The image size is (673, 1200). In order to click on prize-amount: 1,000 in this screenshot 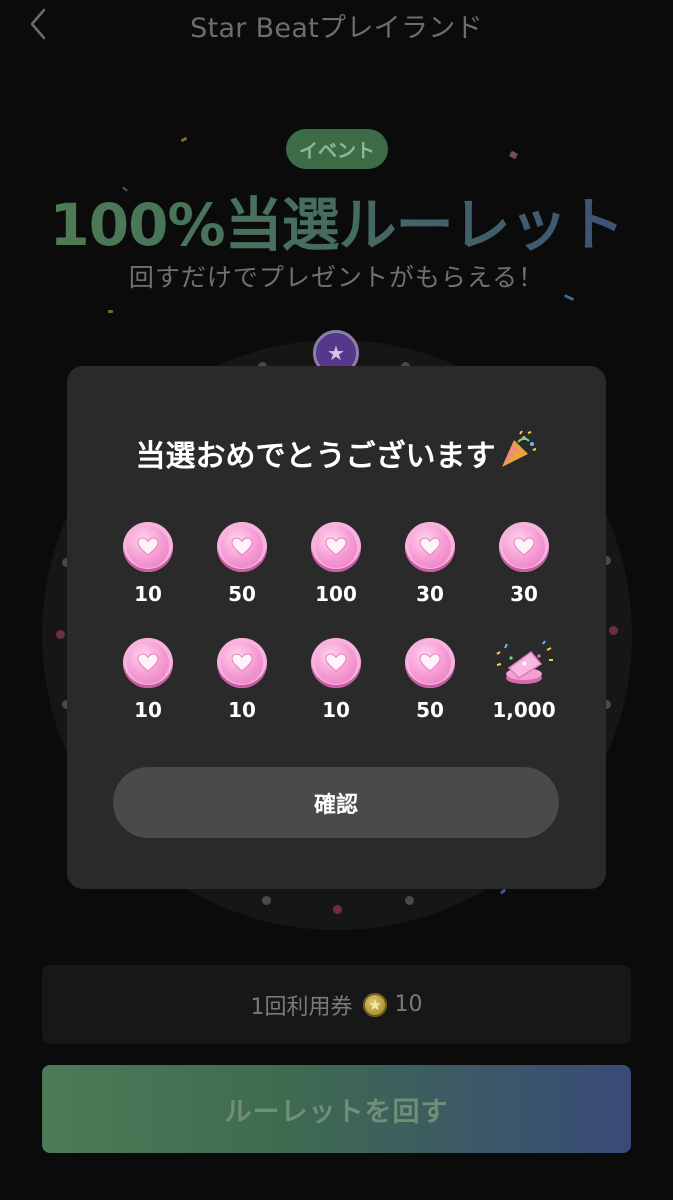, I will do `click(524, 710)`.